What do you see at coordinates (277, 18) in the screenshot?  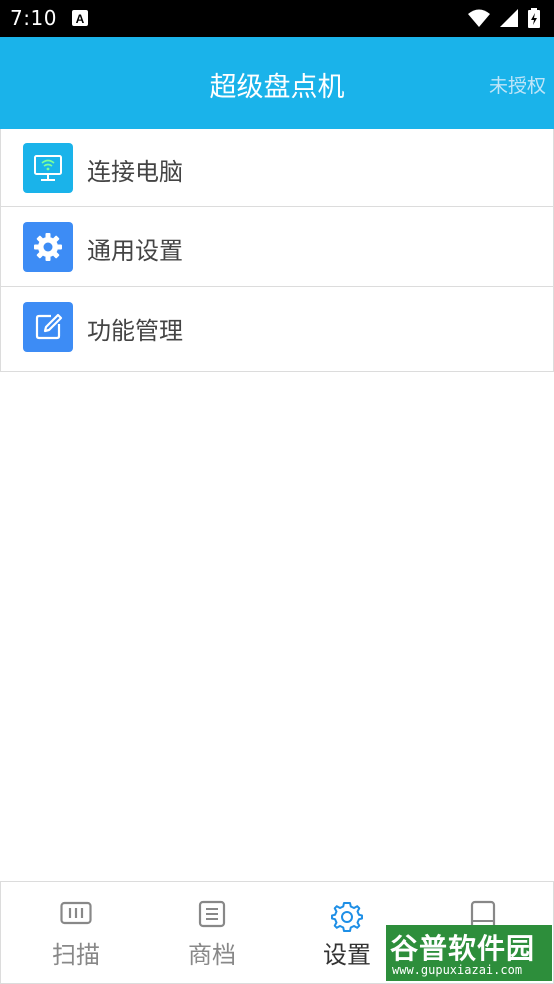 I see `status-bar: 7:10 A` at bounding box center [277, 18].